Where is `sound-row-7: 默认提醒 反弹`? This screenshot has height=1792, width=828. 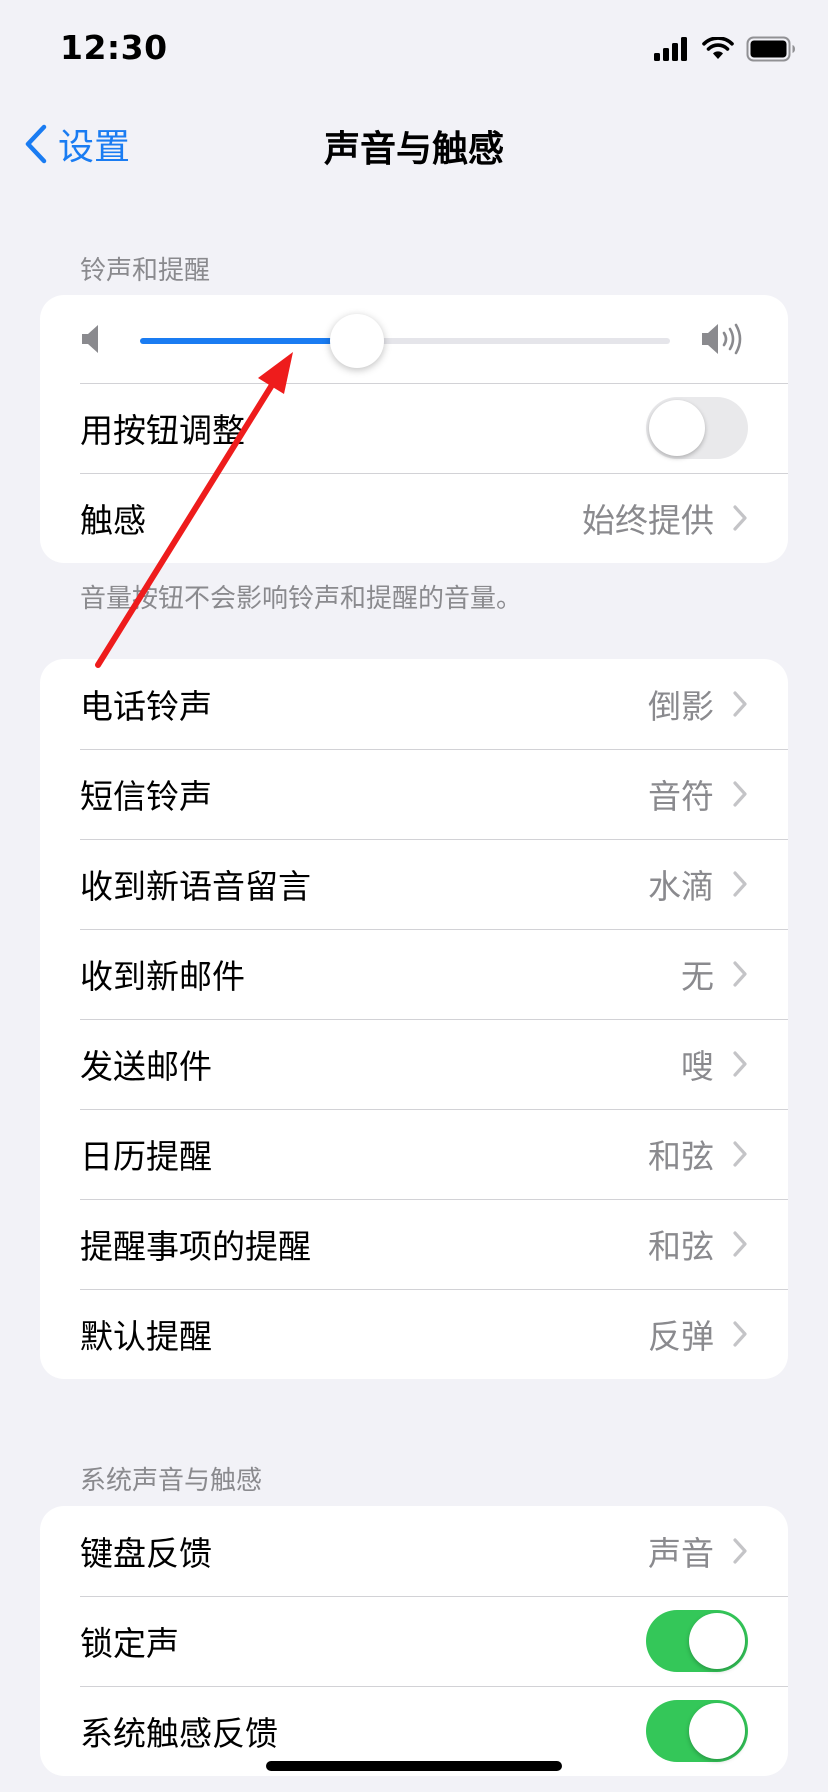
sound-row-7: 默认提醒 反弹 is located at coordinates (414, 1334).